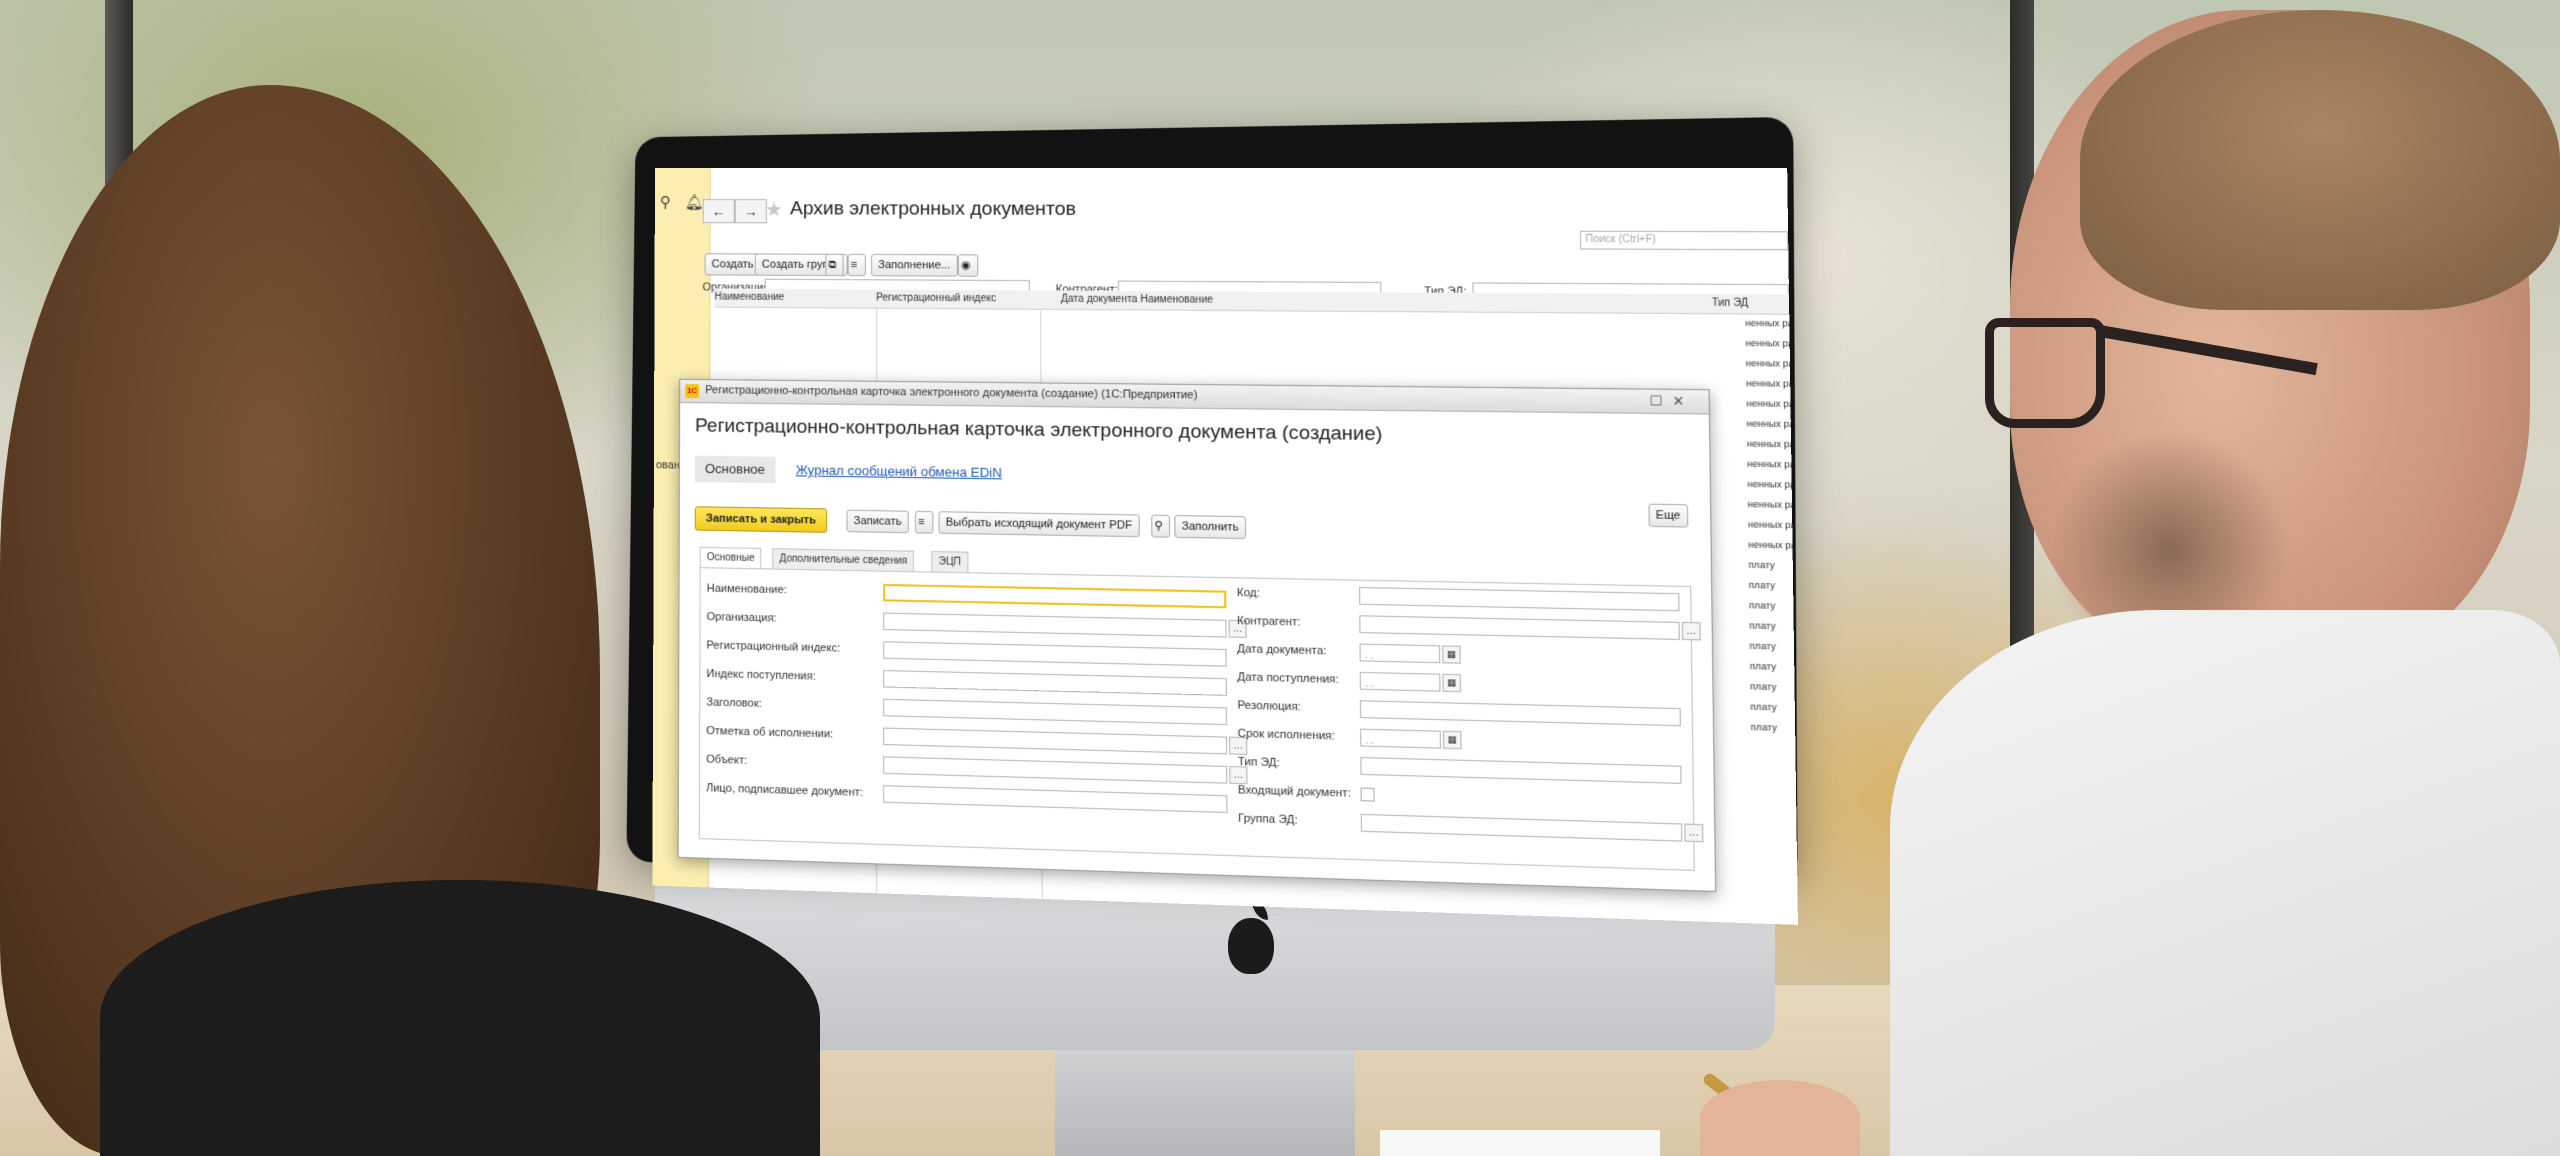 This screenshot has width=2560, height=1156. What do you see at coordinates (1281, 650) in the screenshot?
I see `field-label: Дата документа:` at bounding box center [1281, 650].